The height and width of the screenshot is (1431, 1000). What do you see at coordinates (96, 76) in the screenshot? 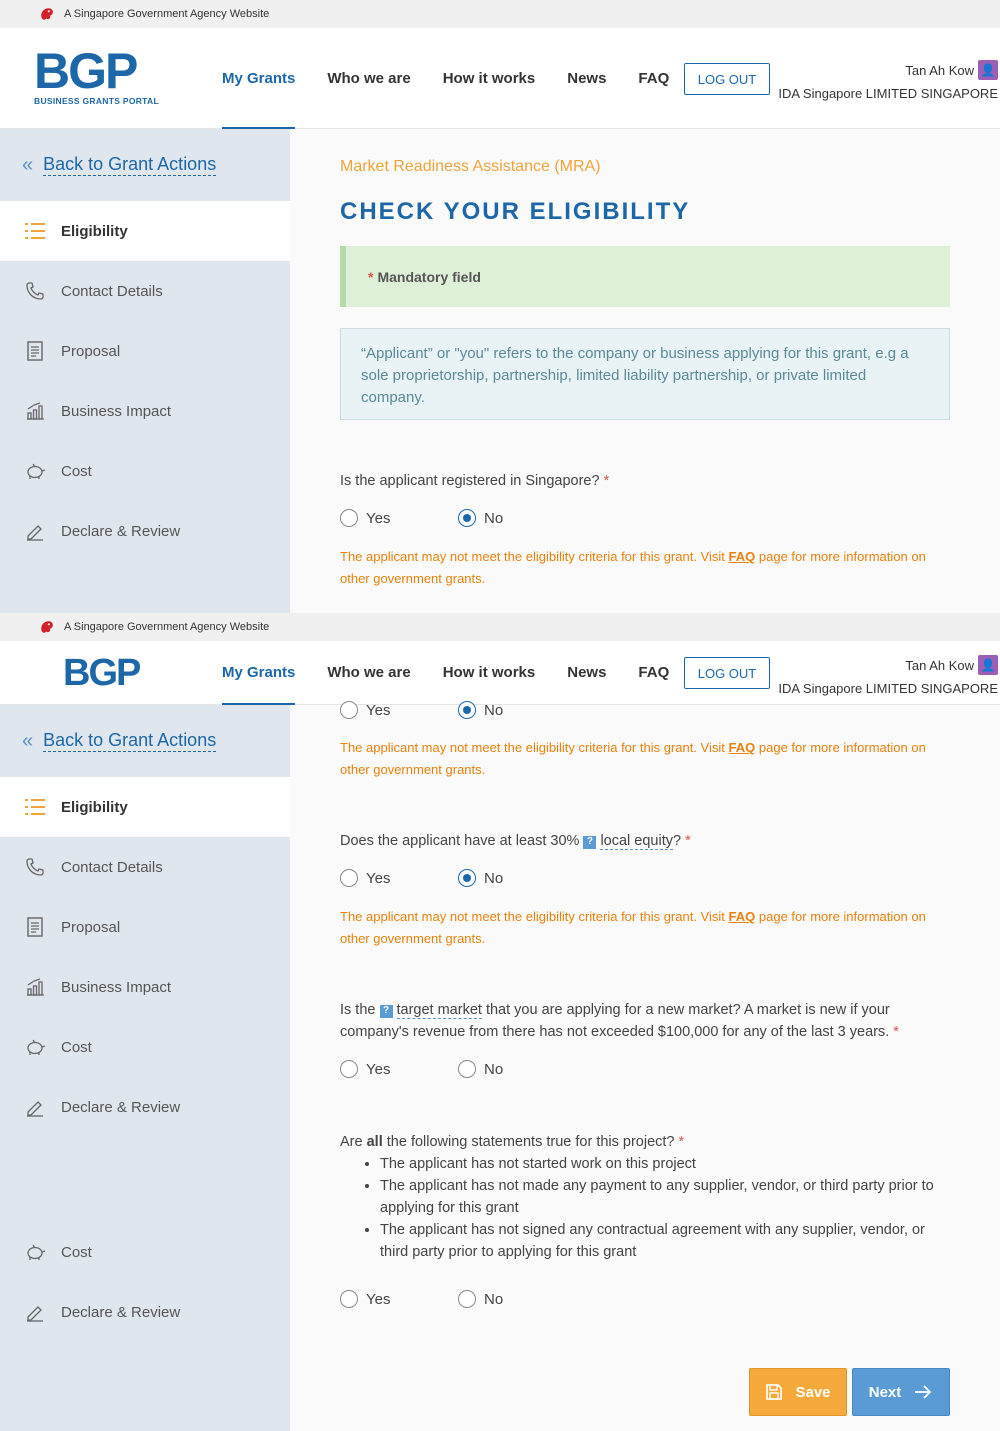
I see `bgp-logo: BGP BUSINESS GRANTS PORTAL` at bounding box center [96, 76].